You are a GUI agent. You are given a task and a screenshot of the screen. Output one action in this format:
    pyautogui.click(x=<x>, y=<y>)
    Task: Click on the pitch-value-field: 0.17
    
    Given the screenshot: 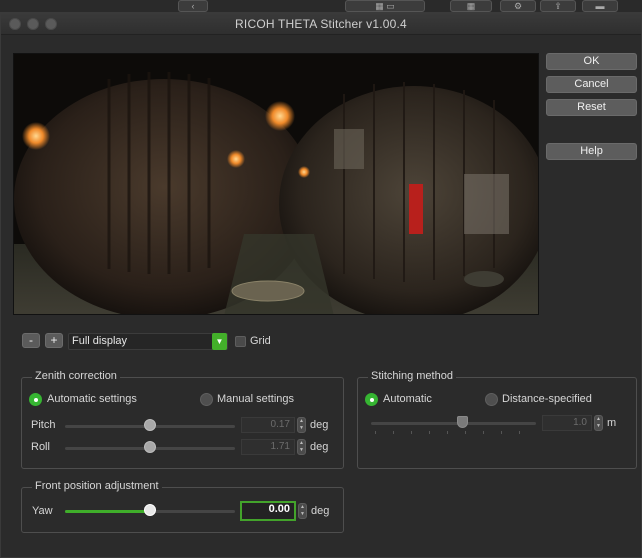 What is the action you would take?
    pyautogui.click(x=268, y=425)
    